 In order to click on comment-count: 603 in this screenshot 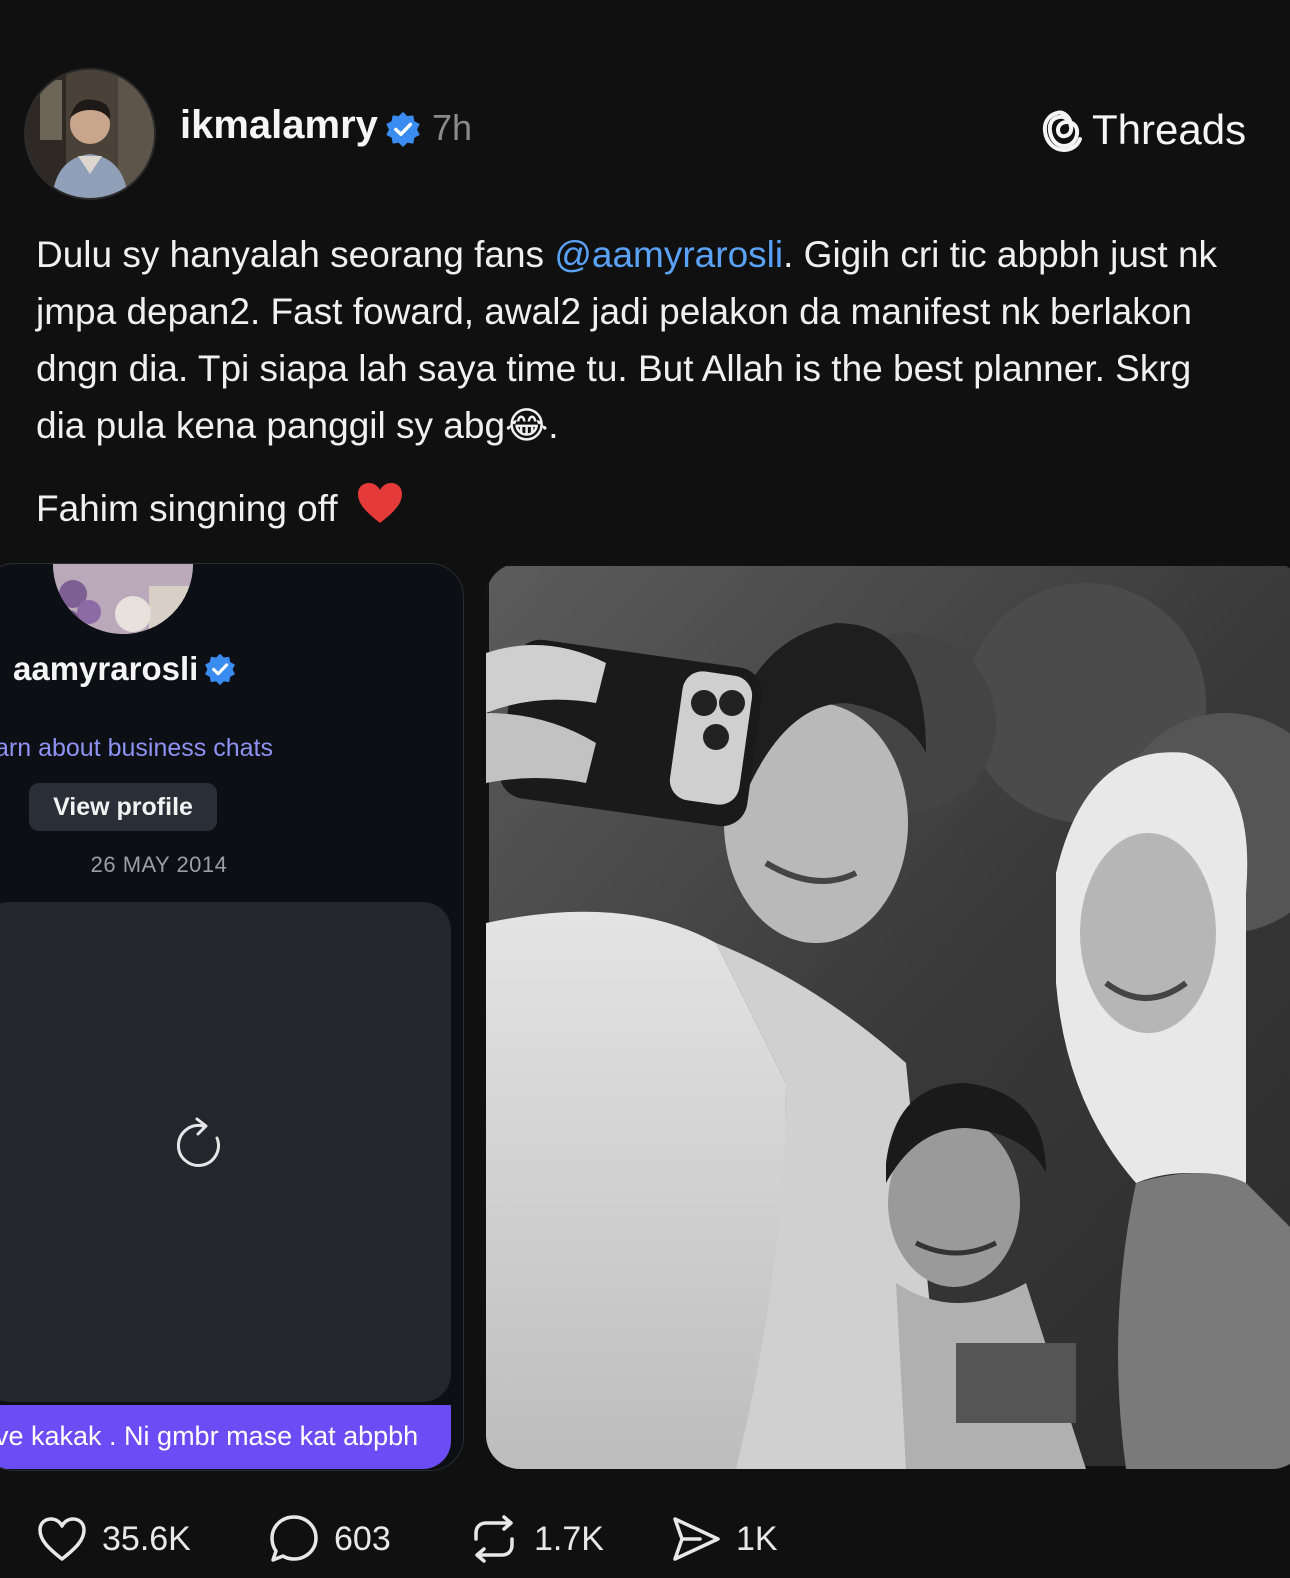, I will do `click(362, 1538)`.